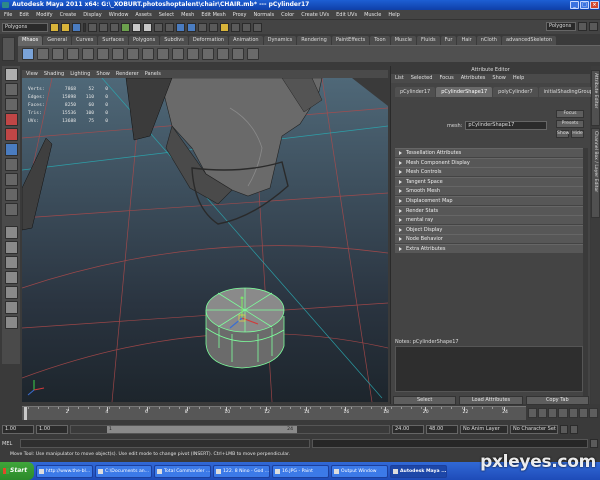  I want to click on four-view-layout-icon, so click(11, 247).